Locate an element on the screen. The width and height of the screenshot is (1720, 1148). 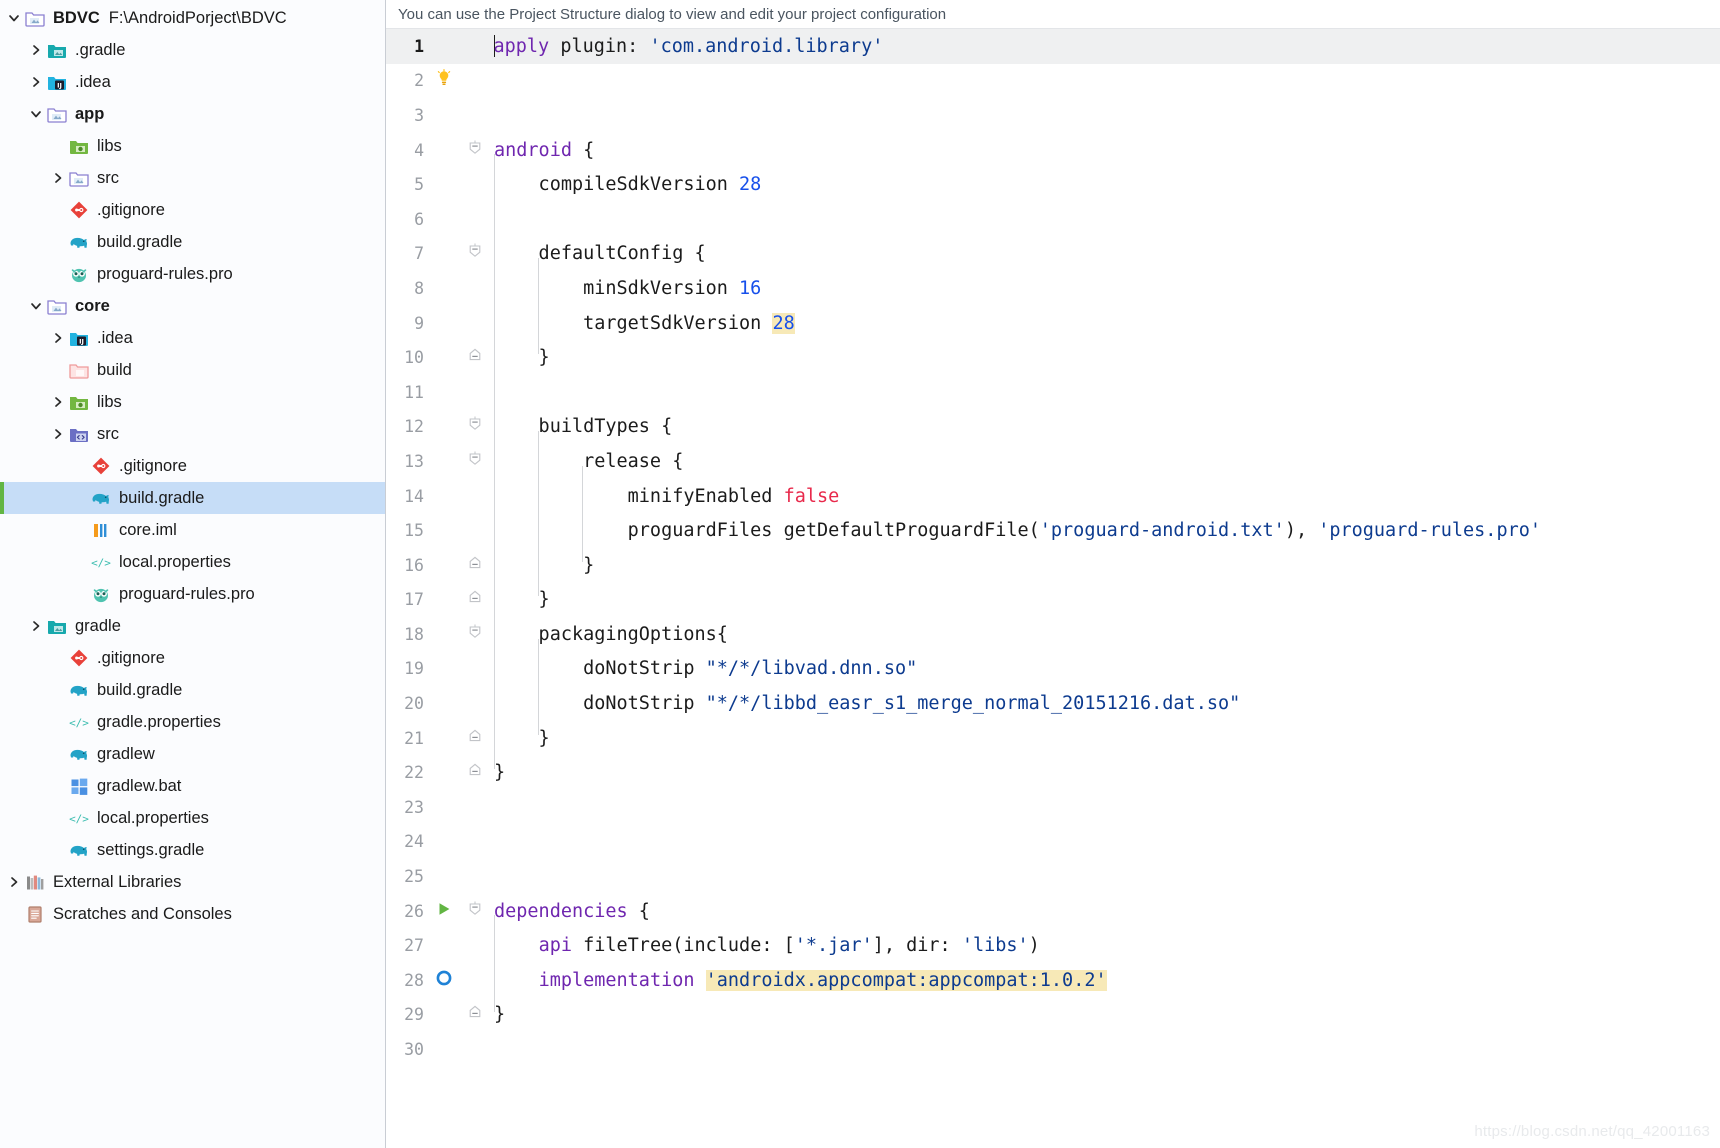
code-line: 10 } is located at coordinates (1053, 357).